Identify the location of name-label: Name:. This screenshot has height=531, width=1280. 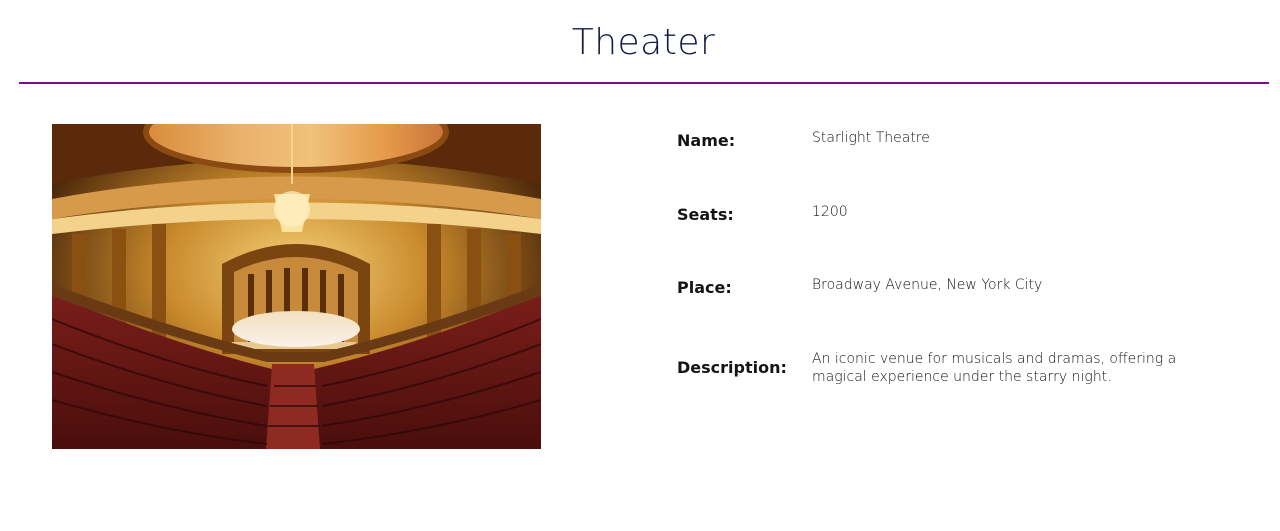
(706, 140).